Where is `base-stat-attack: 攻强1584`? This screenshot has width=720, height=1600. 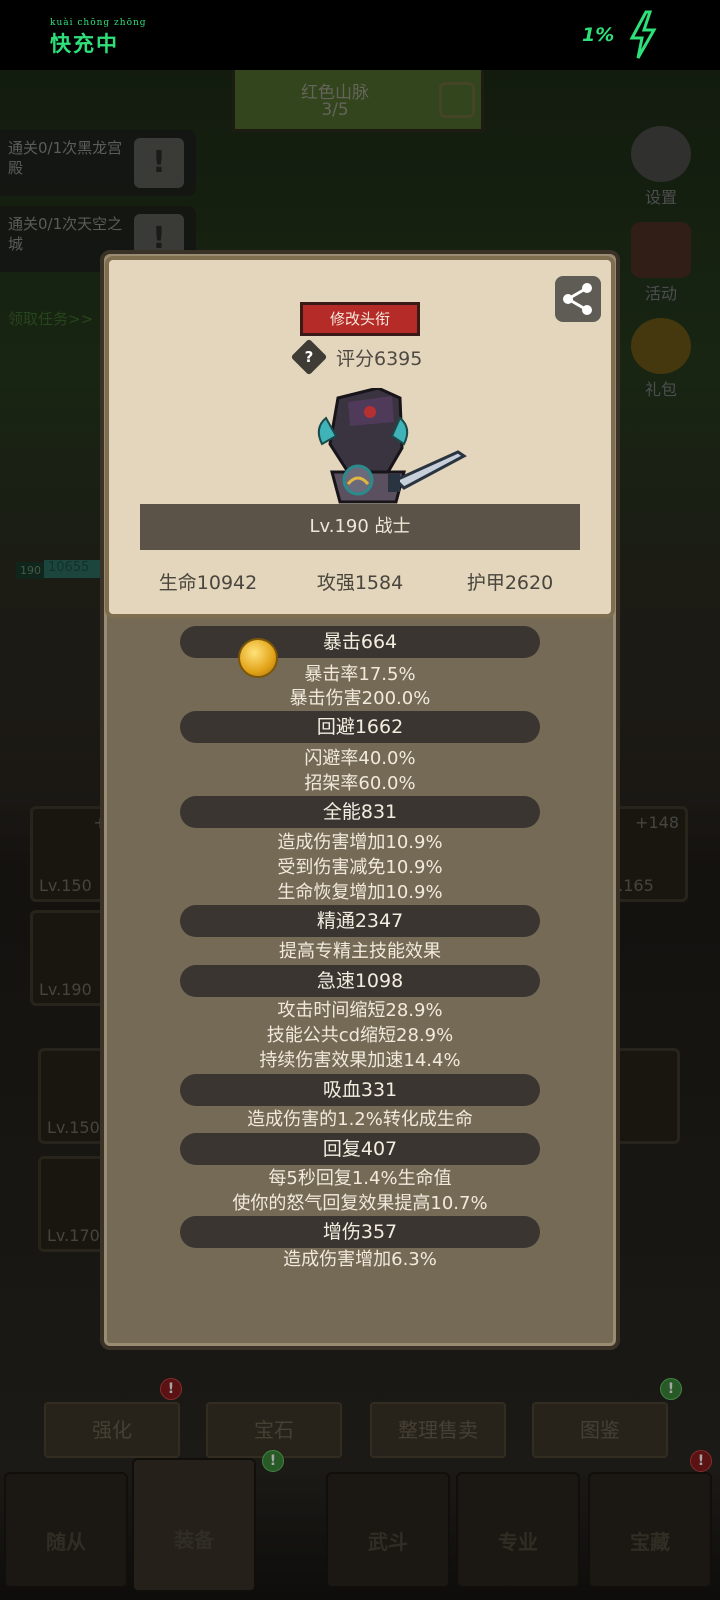
base-stat-attack: 攻强1584 is located at coordinates (360, 583).